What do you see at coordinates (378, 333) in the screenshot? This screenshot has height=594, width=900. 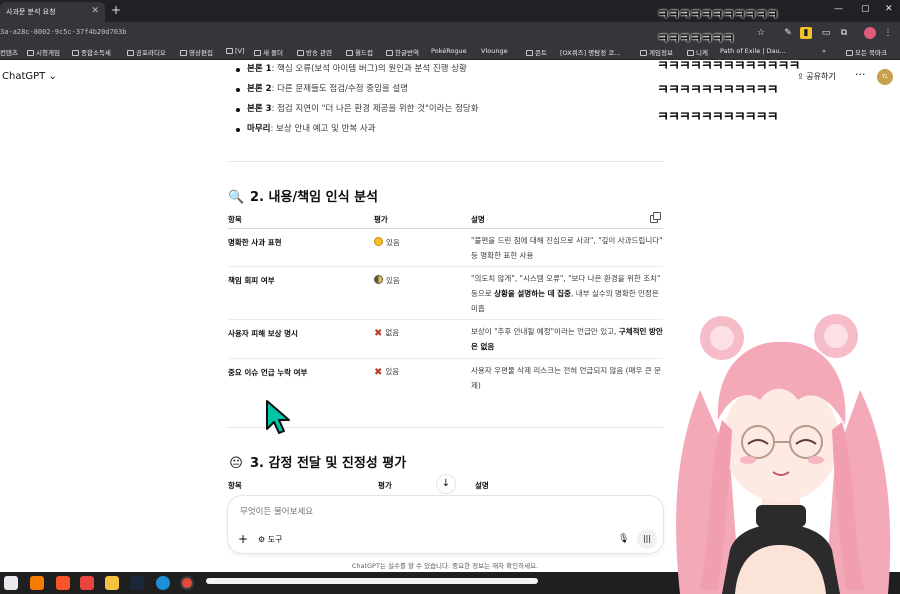 I see `cross-mark-icon: ✖` at bounding box center [378, 333].